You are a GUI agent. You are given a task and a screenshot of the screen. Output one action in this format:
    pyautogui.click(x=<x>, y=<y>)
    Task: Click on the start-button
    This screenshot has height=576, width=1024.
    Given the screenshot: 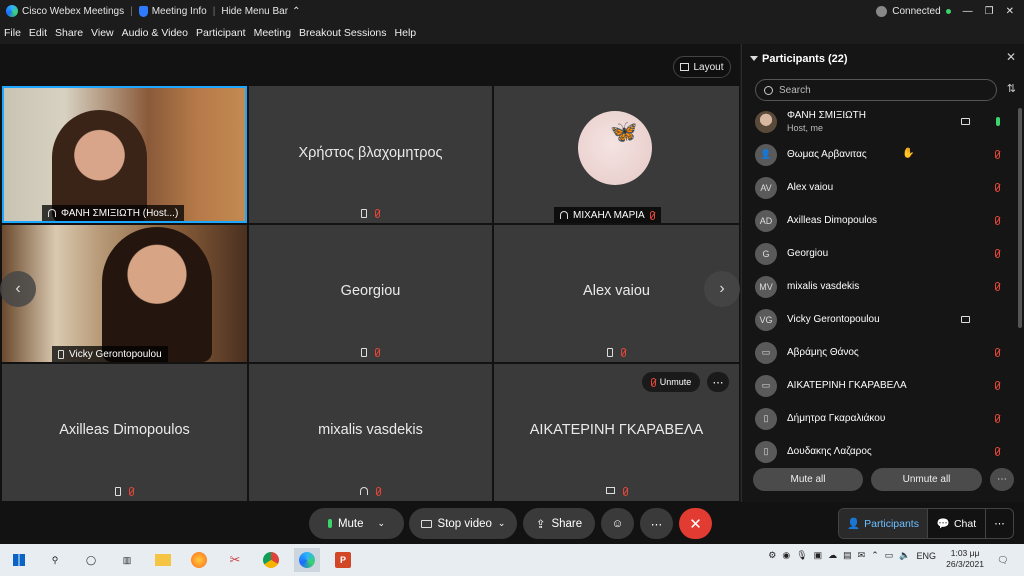 What is the action you would take?
    pyautogui.click(x=19, y=560)
    